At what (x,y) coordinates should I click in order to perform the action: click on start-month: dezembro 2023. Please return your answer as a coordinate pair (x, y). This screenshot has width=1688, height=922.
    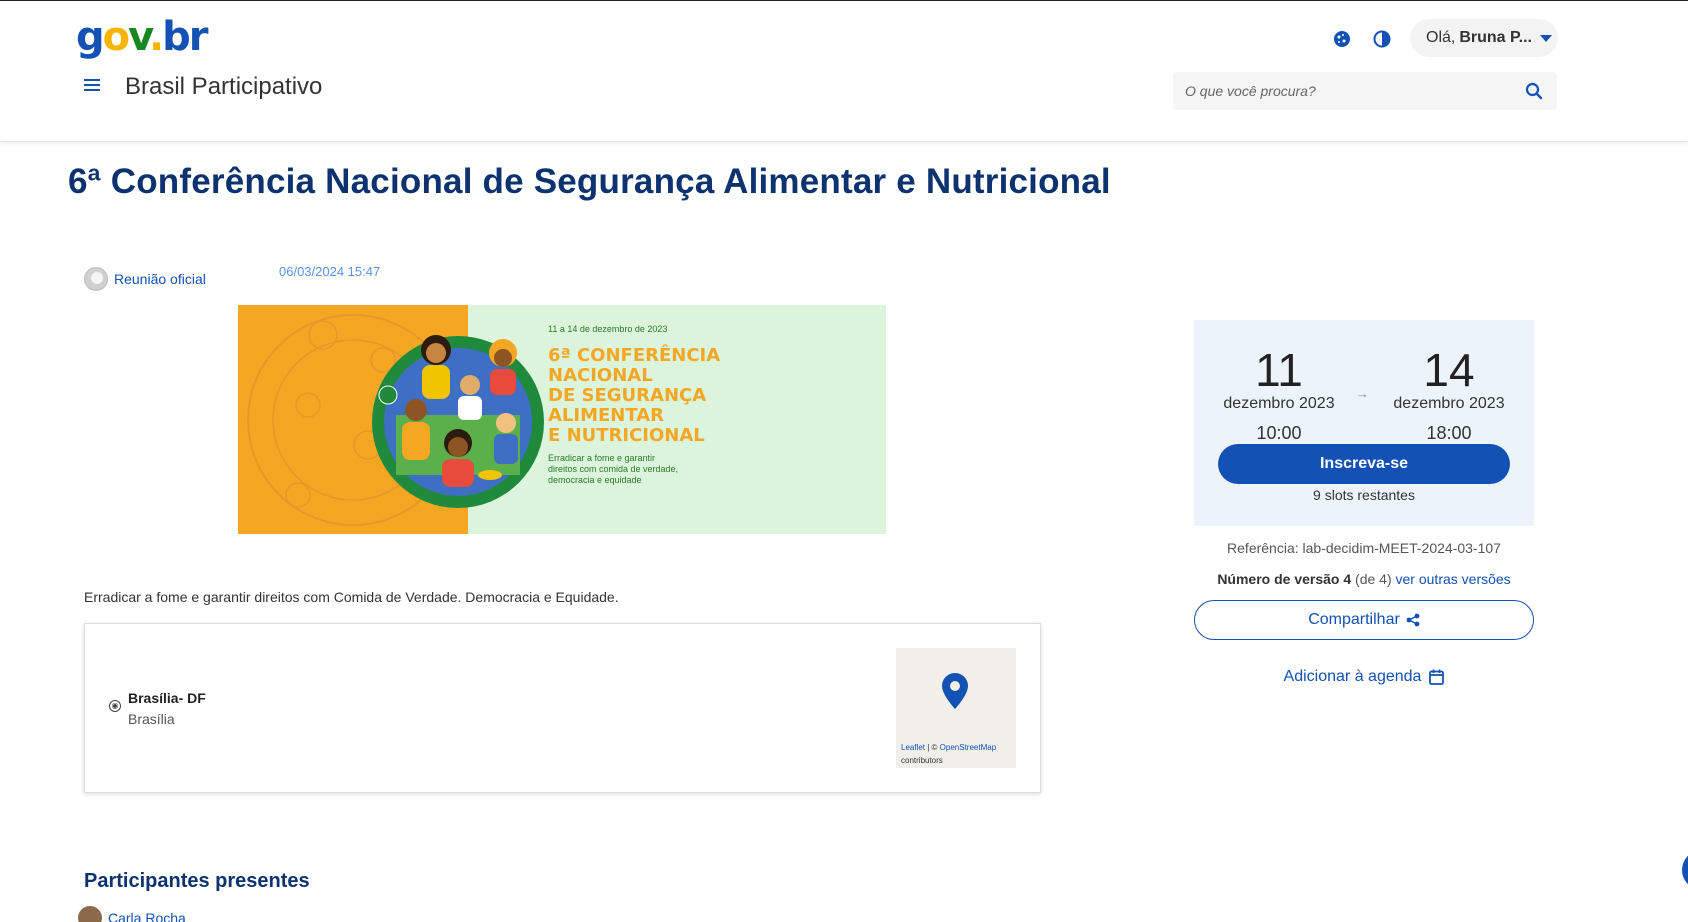
    Looking at the image, I should click on (1279, 403).